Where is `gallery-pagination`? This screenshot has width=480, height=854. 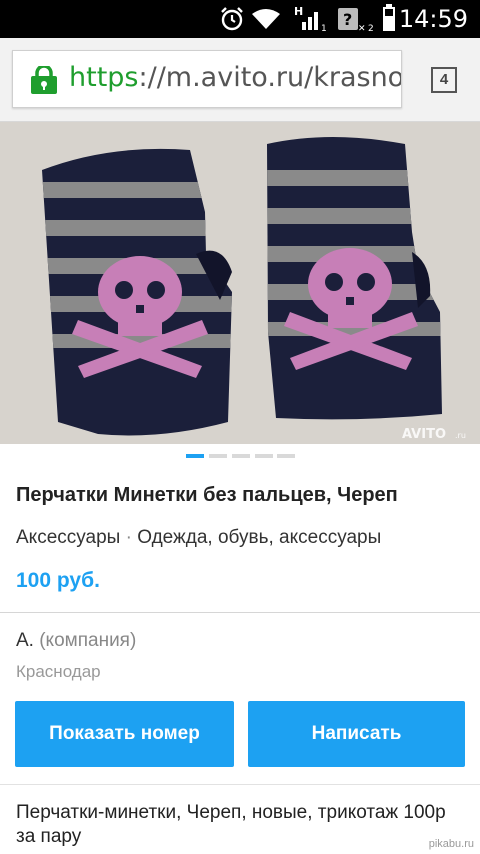 gallery-pagination is located at coordinates (240, 456).